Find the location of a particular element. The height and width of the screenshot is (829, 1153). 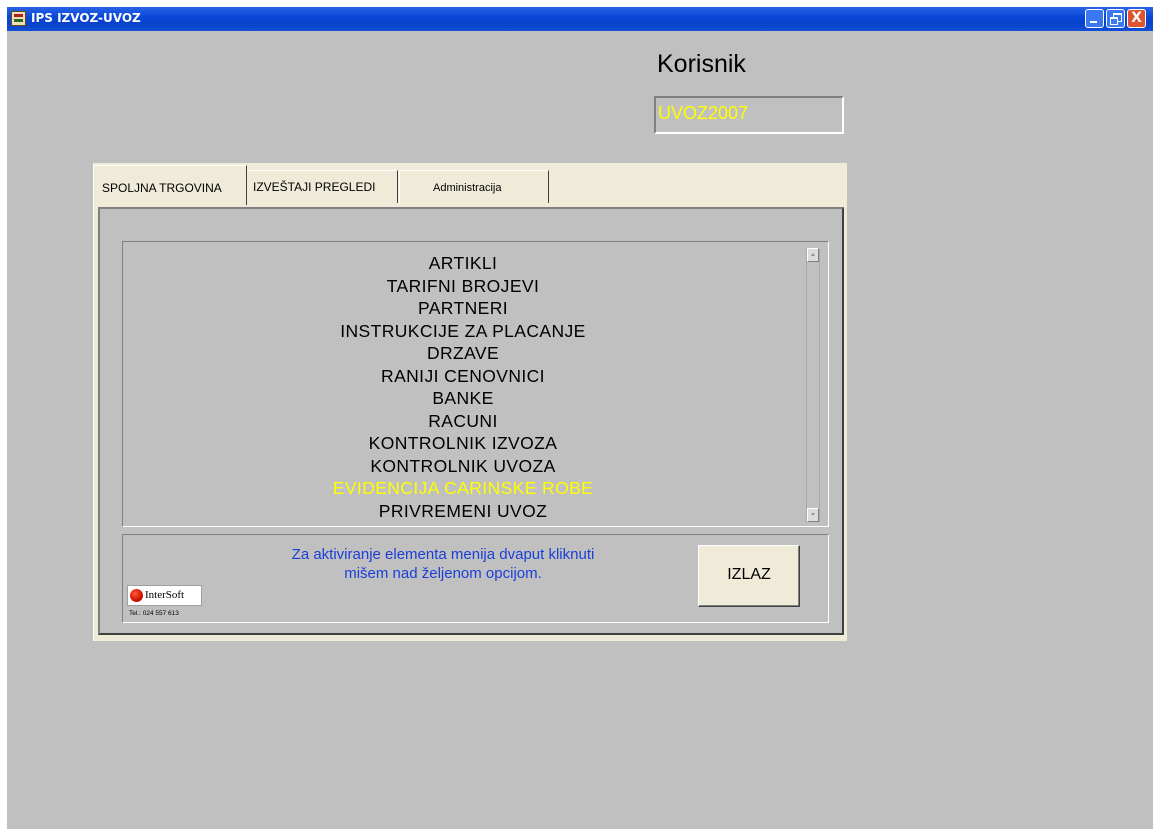

menu-item-evidencija-carinske-robe: EVIDENCIJA CARINSKE ROBE is located at coordinates (463, 488).